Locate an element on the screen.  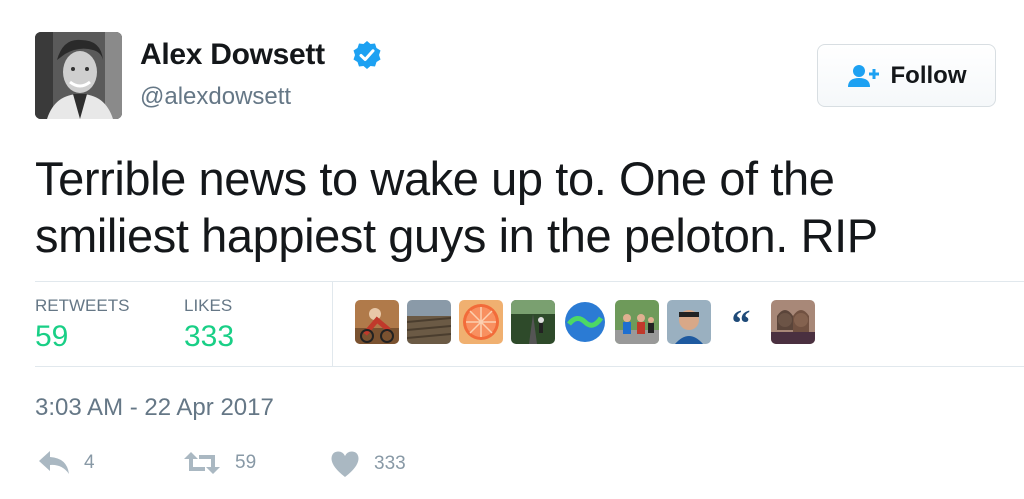
retweet-button: 59 is located at coordinates (219, 463).